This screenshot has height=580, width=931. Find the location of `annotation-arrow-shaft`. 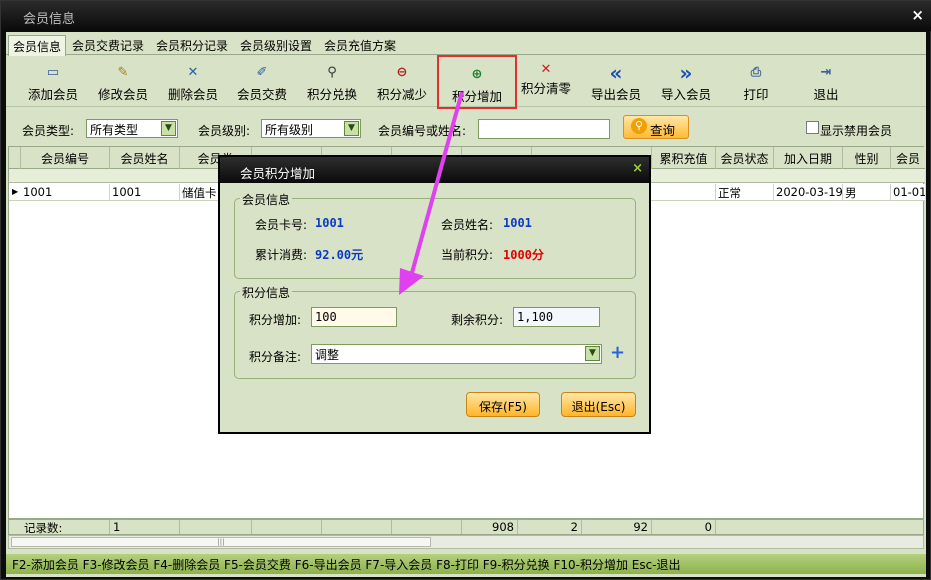

annotation-arrow-shaft is located at coordinates (436, 186).